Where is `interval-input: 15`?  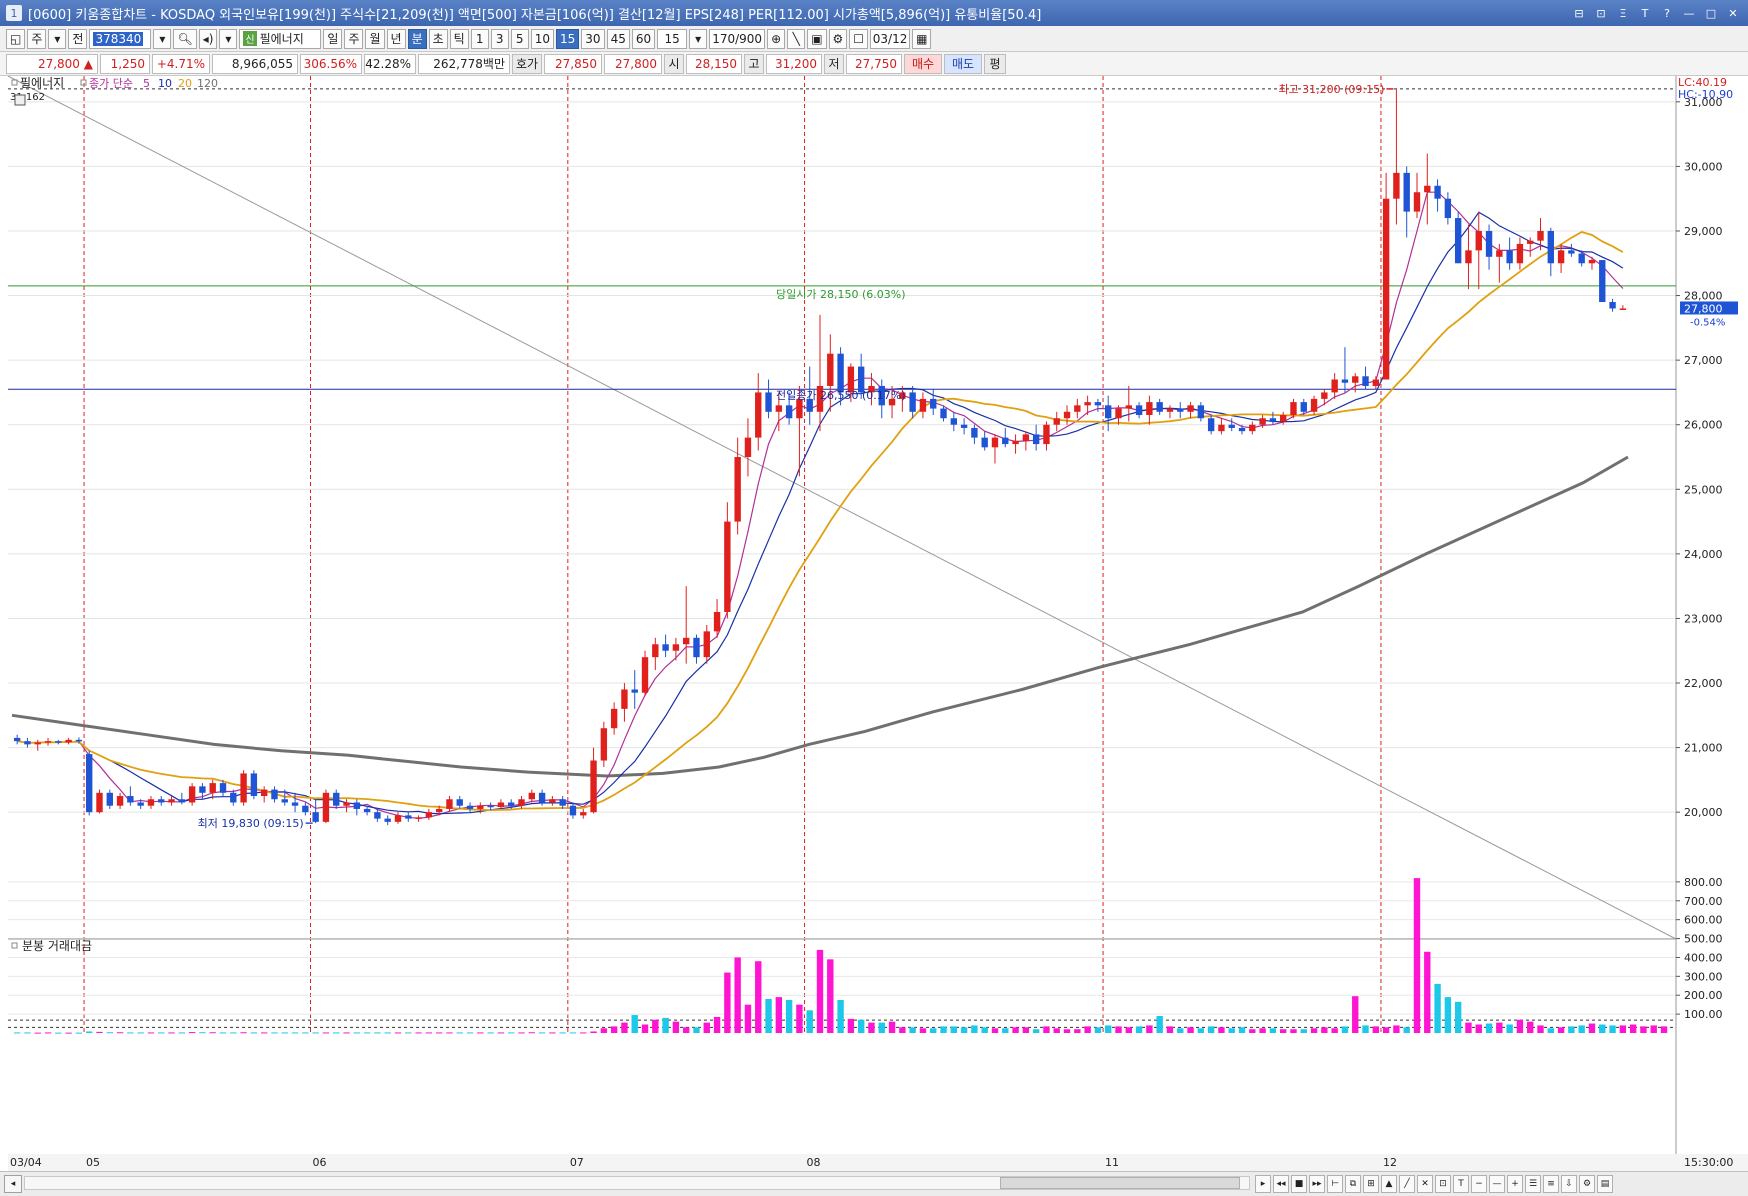
interval-input: 15 is located at coordinates (672, 38).